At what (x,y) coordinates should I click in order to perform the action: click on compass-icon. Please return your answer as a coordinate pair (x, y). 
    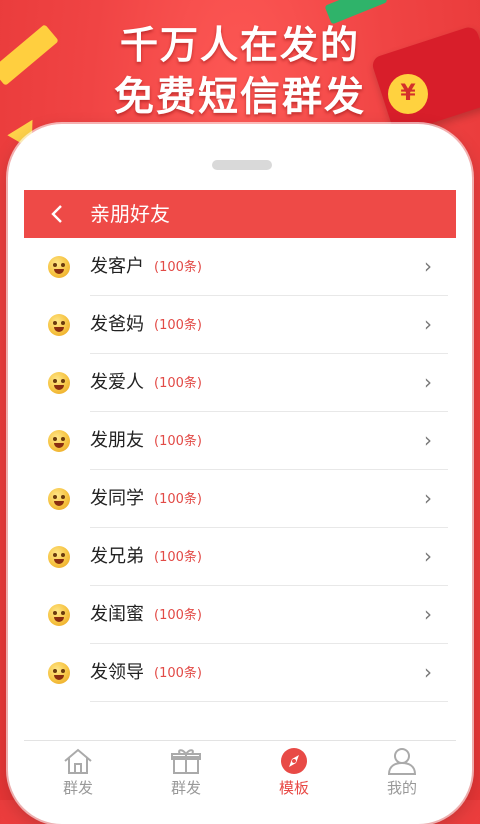
    Looking at the image, I should click on (294, 761).